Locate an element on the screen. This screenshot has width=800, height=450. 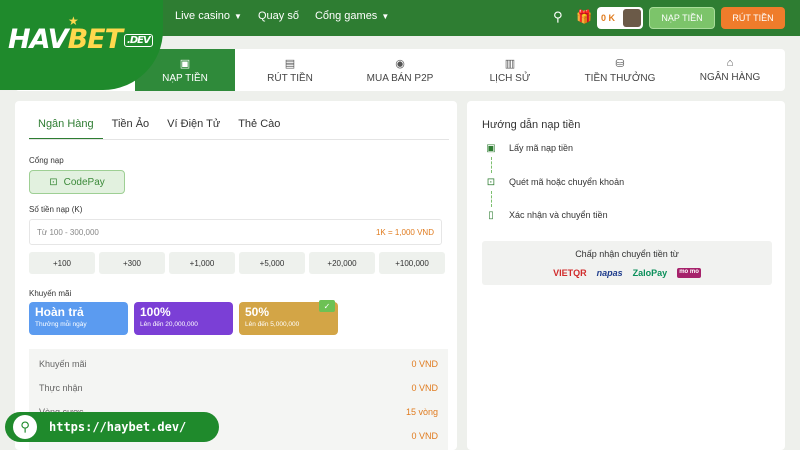
bank-icon: ⌂ is located at coordinates (730, 63).